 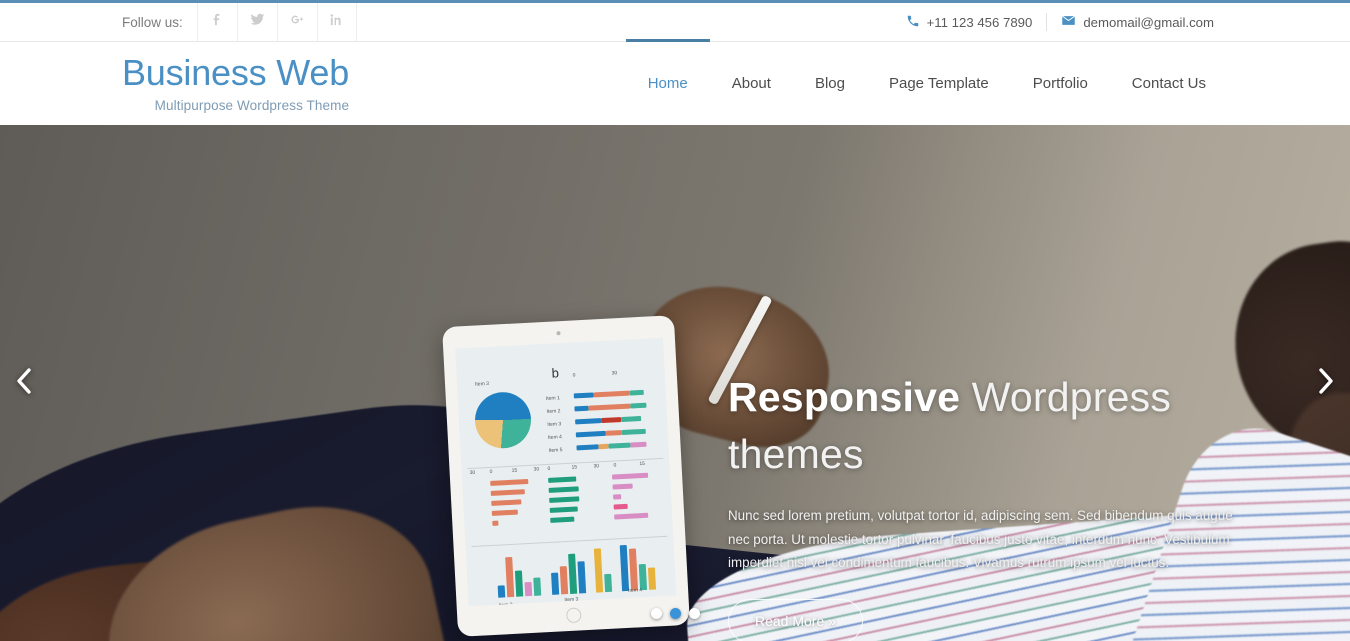 What do you see at coordinates (988, 425) in the screenshot?
I see `hero-title: Responsive Wordpress themes` at bounding box center [988, 425].